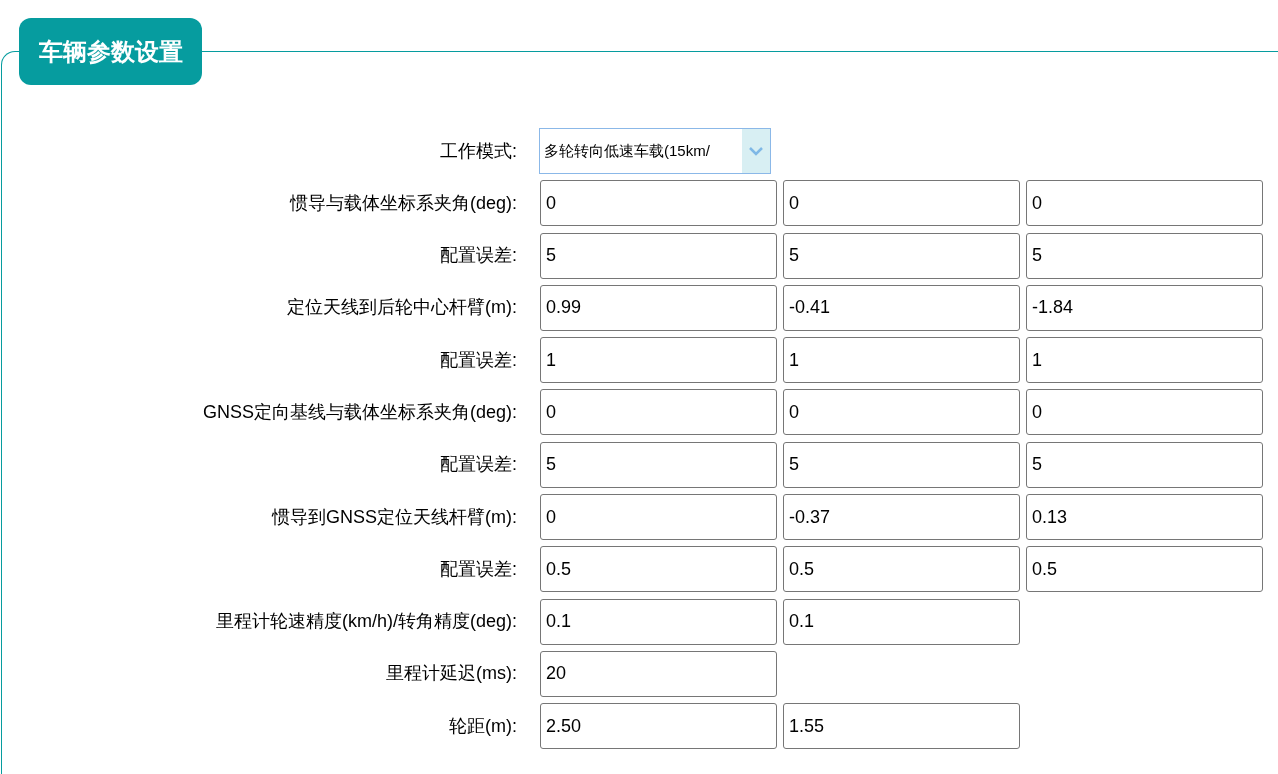 Image resolution: width=1278 pixels, height=774 pixels. Describe the element at coordinates (658, 673) in the screenshot. I see `input-field: 20` at that location.